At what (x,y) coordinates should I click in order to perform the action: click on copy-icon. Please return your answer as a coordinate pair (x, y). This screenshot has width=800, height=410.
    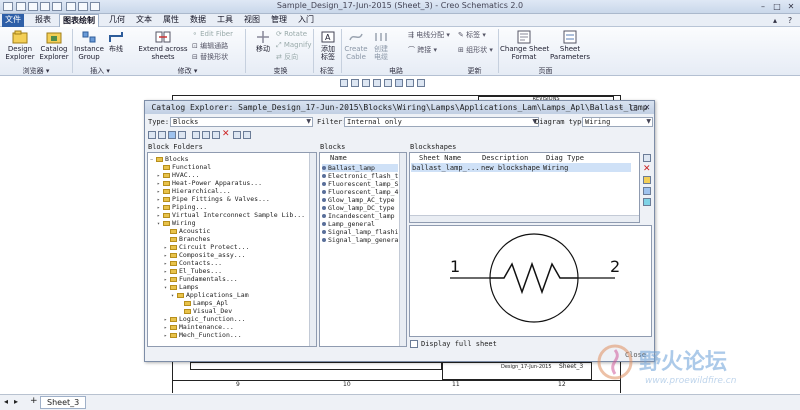
    Looking at the image, I should click on (206, 135).